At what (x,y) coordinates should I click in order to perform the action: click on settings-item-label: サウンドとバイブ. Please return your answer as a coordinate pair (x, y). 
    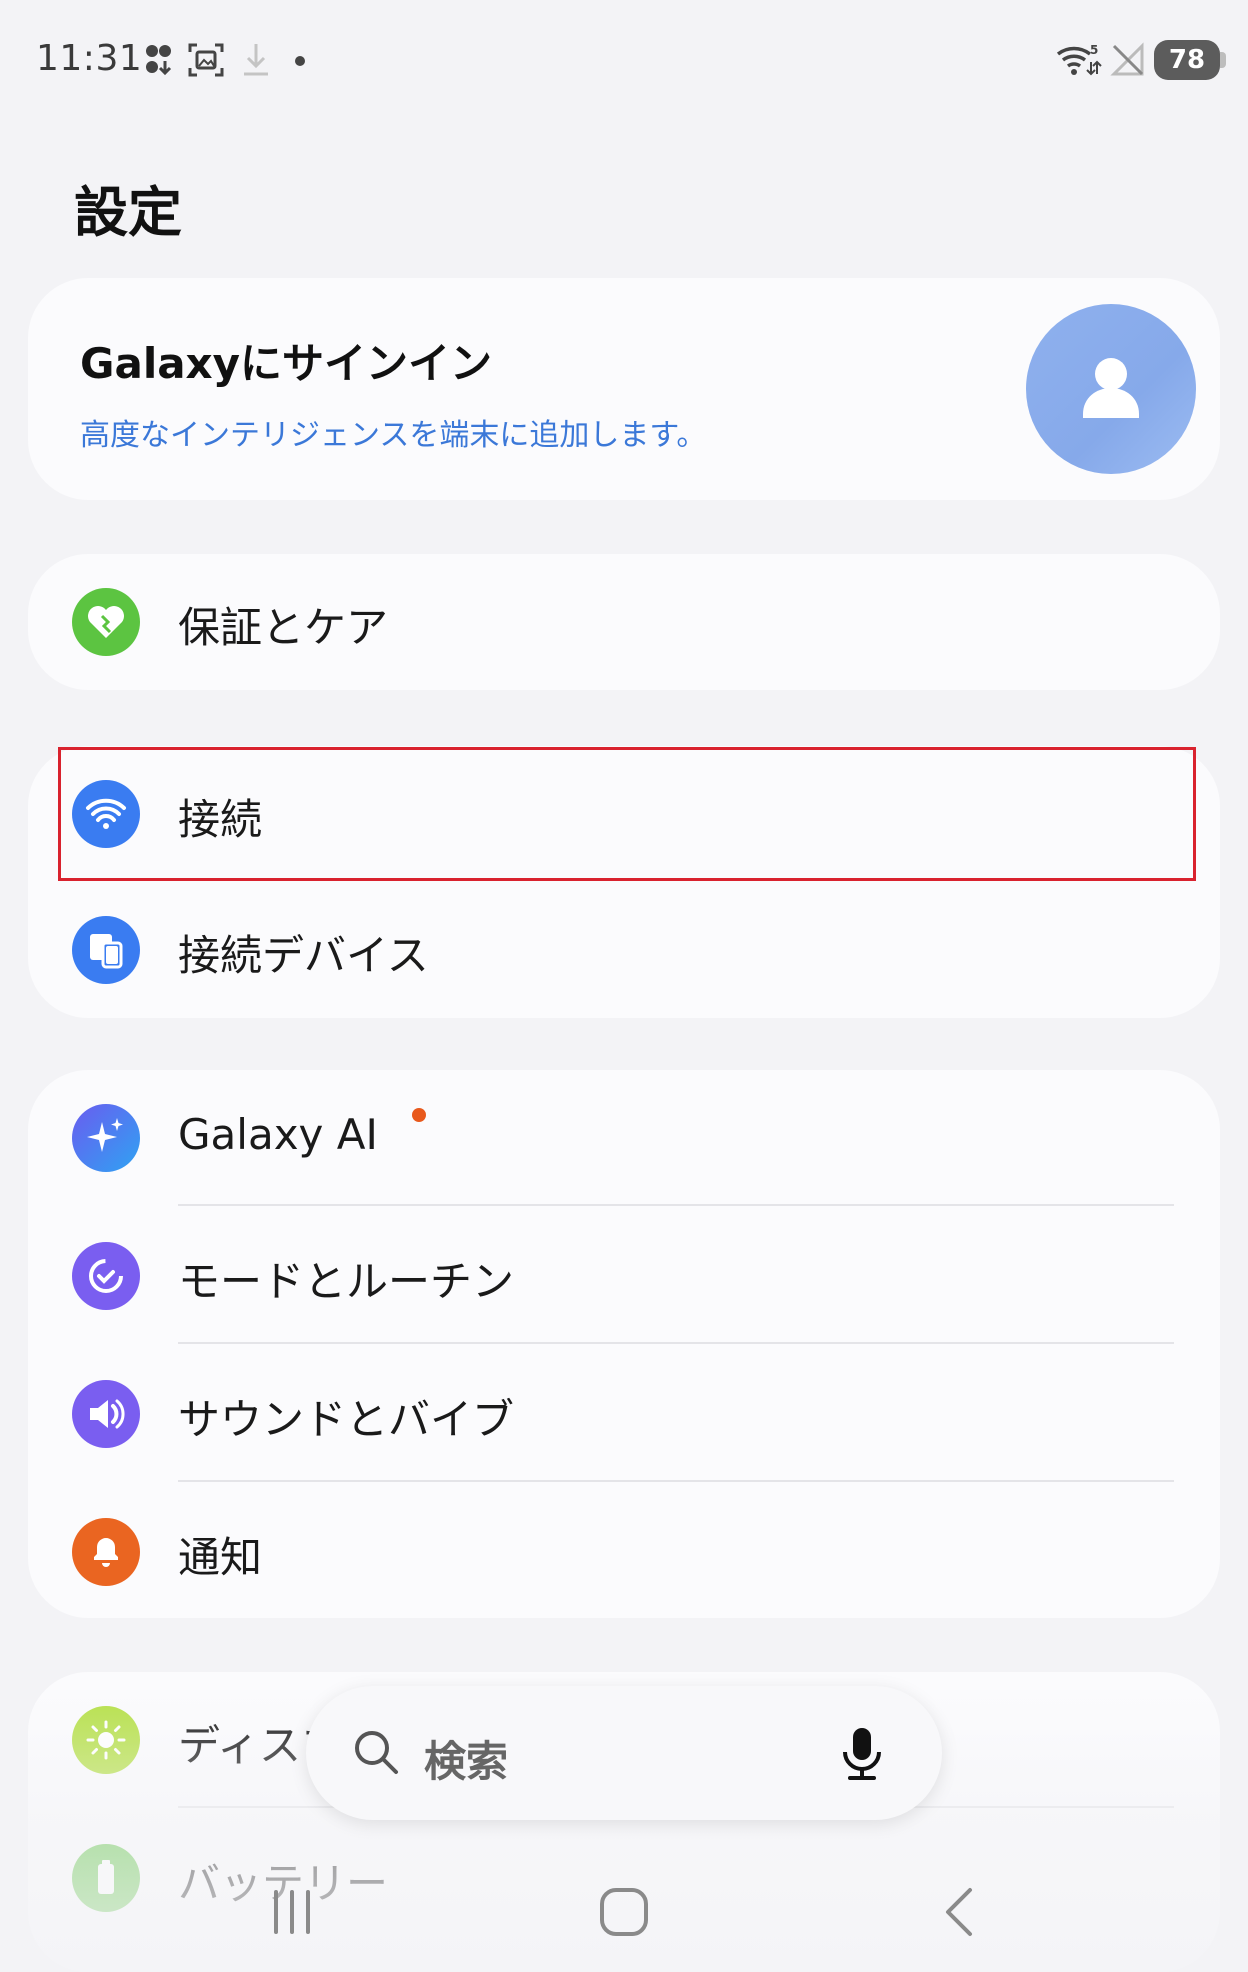
    Looking at the image, I should click on (346, 1419).